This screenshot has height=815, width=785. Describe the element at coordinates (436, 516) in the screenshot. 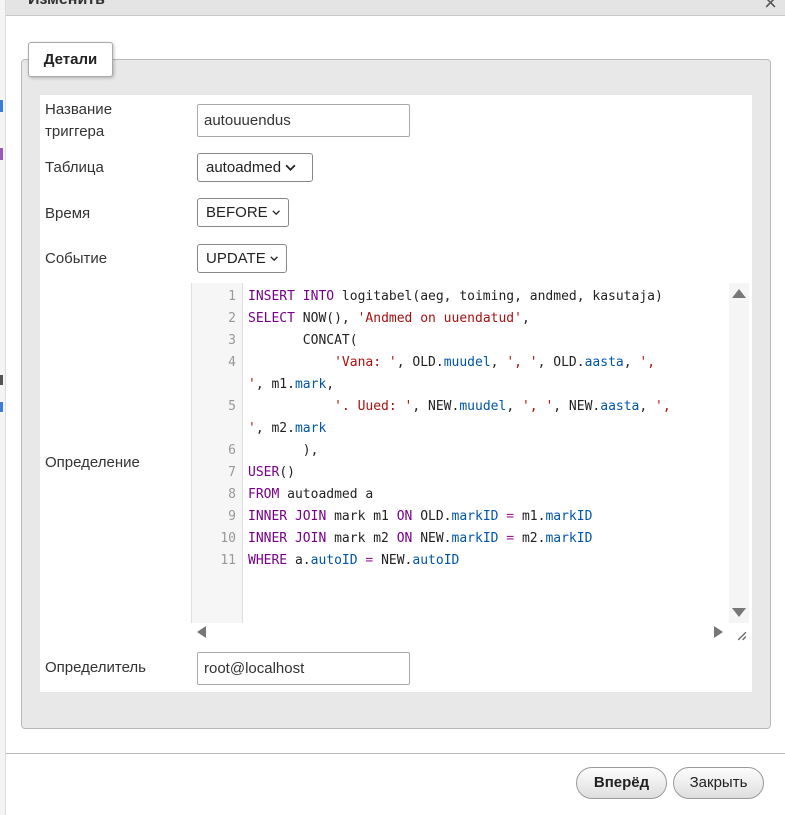

I see `code-token: OLD.` at that location.